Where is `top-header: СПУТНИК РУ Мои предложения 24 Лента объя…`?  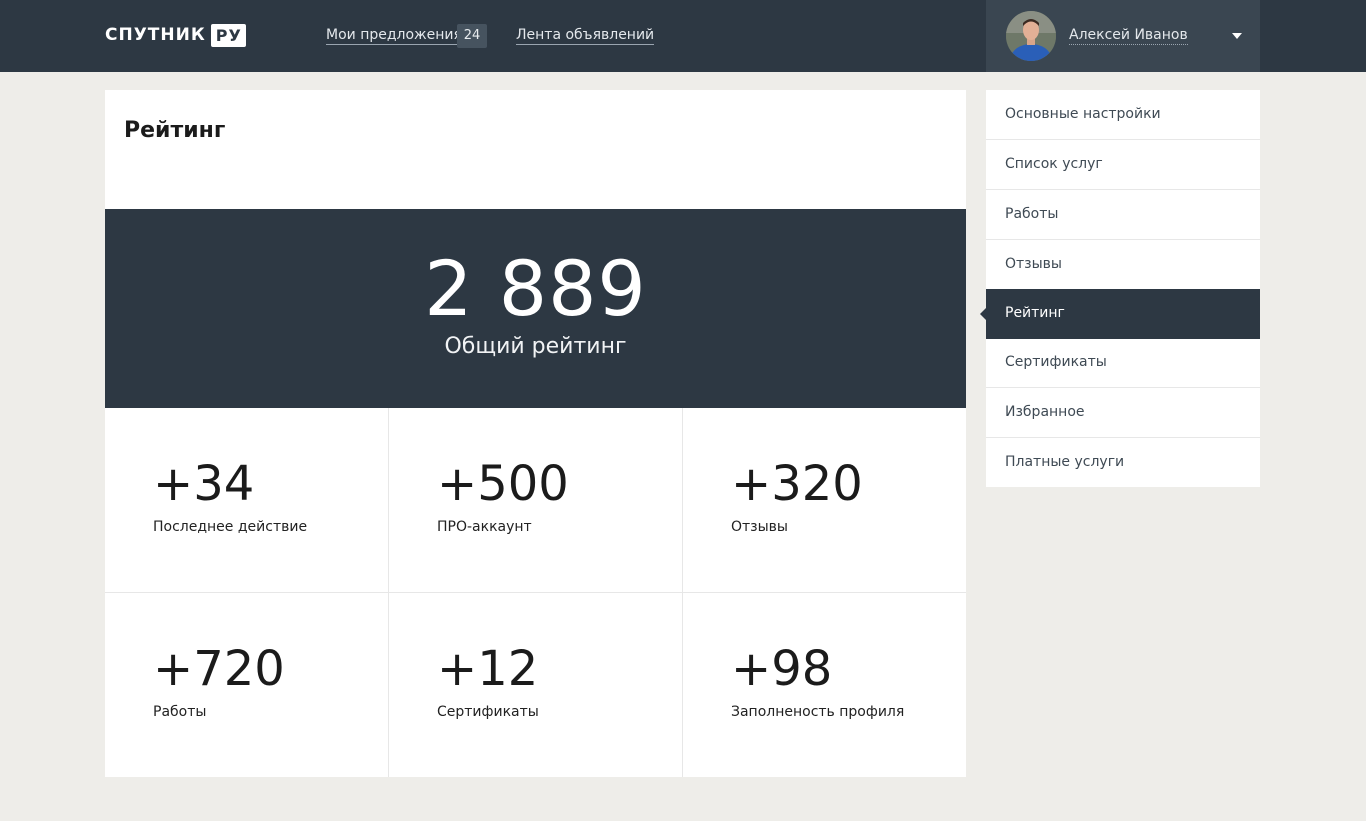 top-header: СПУТНИК РУ Мои предложения 24 Лента объя… is located at coordinates (683, 36).